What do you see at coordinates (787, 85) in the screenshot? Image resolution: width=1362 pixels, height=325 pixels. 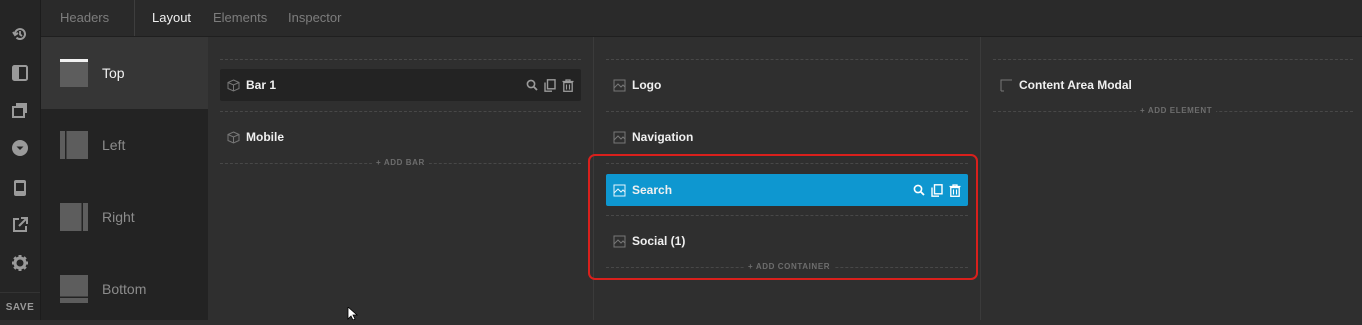 I see `container-row: Logo` at bounding box center [787, 85].